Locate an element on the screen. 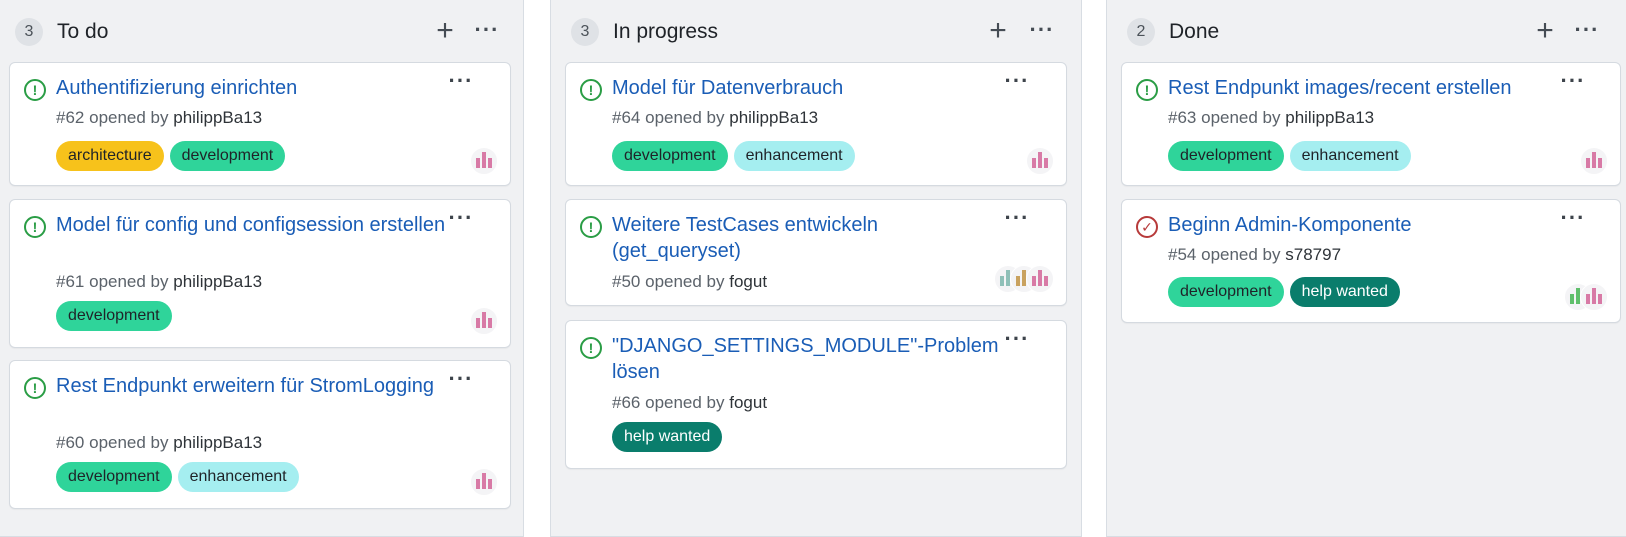 This screenshot has width=1626, height=537. column-title: To do is located at coordinates (83, 31).